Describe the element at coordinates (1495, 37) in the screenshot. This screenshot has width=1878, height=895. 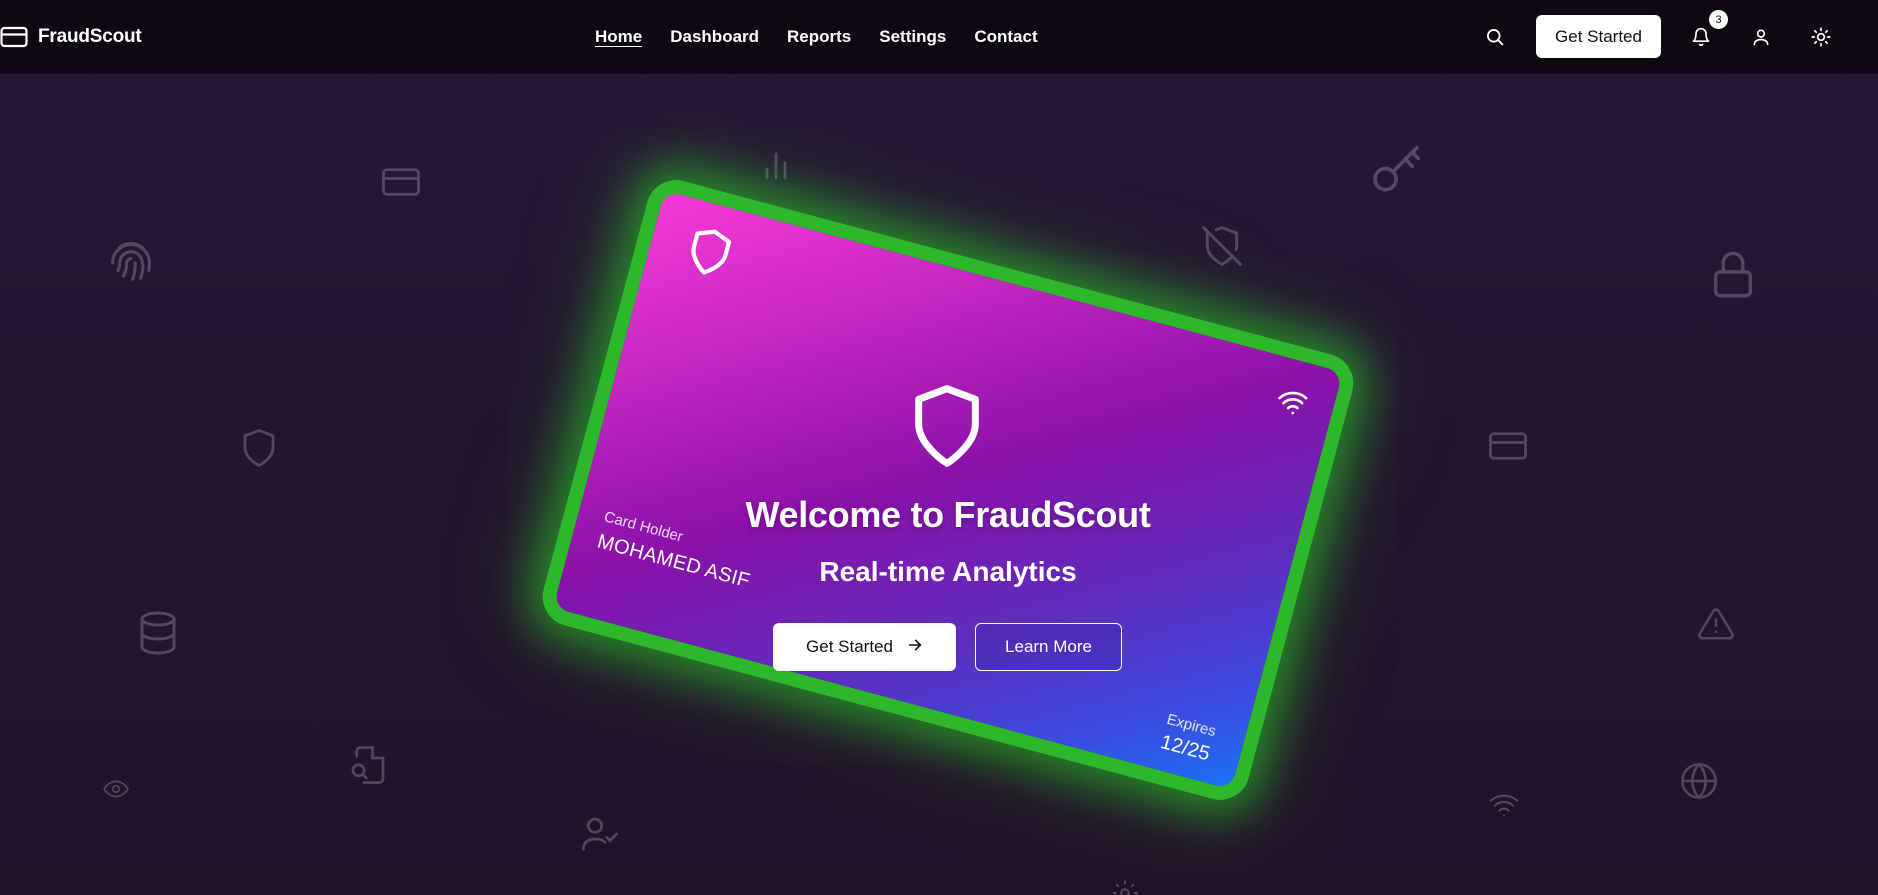
I see `search-icon` at that location.